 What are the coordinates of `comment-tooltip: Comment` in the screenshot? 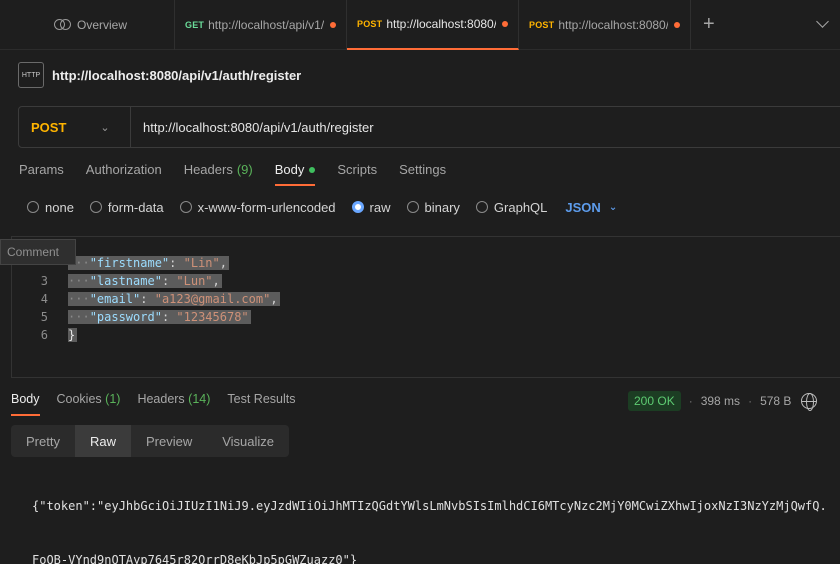 It's located at (38, 252).